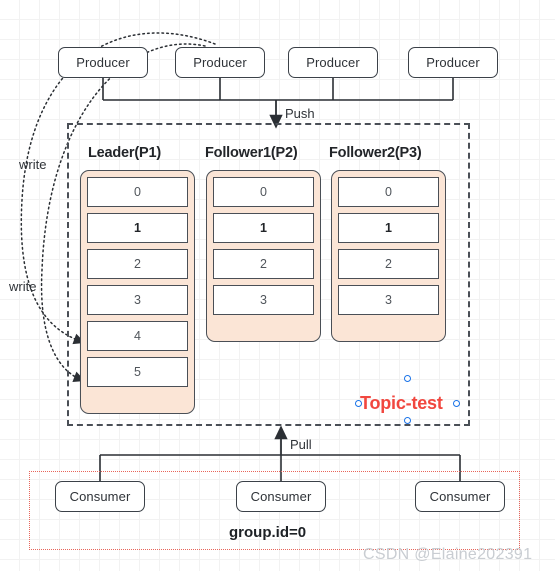 Image resolution: width=555 pixels, height=571 pixels. What do you see at coordinates (407, 378) in the screenshot?
I see `selection-handle-top` at bounding box center [407, 378].